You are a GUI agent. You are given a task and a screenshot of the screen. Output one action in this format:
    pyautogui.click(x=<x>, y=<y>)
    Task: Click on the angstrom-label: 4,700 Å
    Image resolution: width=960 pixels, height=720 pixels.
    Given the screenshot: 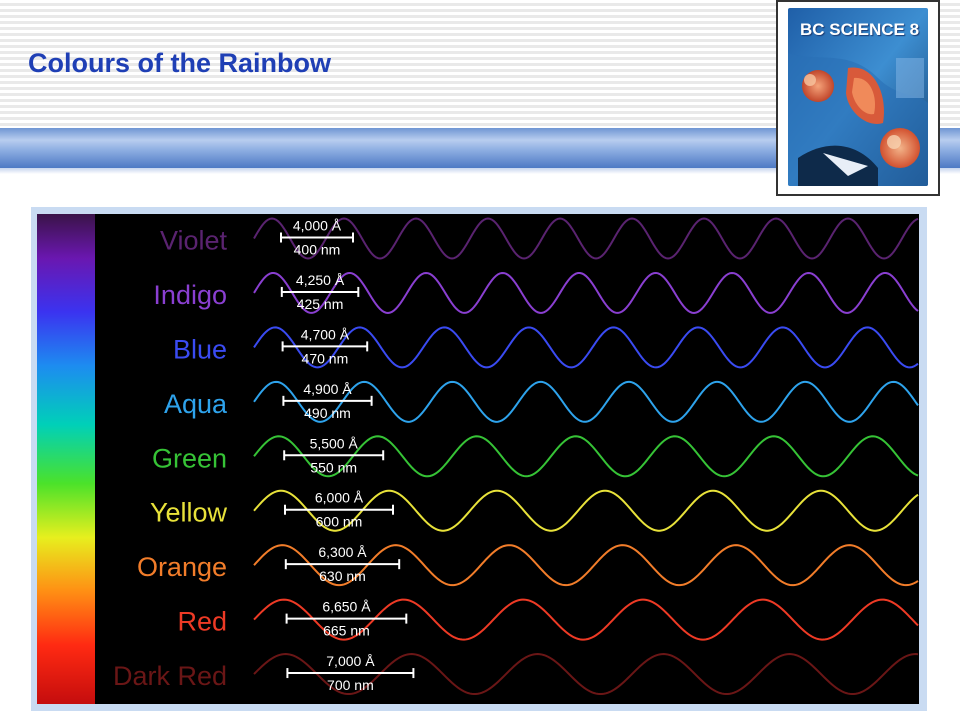 What is the action you would take?
    pyautogui.click(x=325, y=334)
    